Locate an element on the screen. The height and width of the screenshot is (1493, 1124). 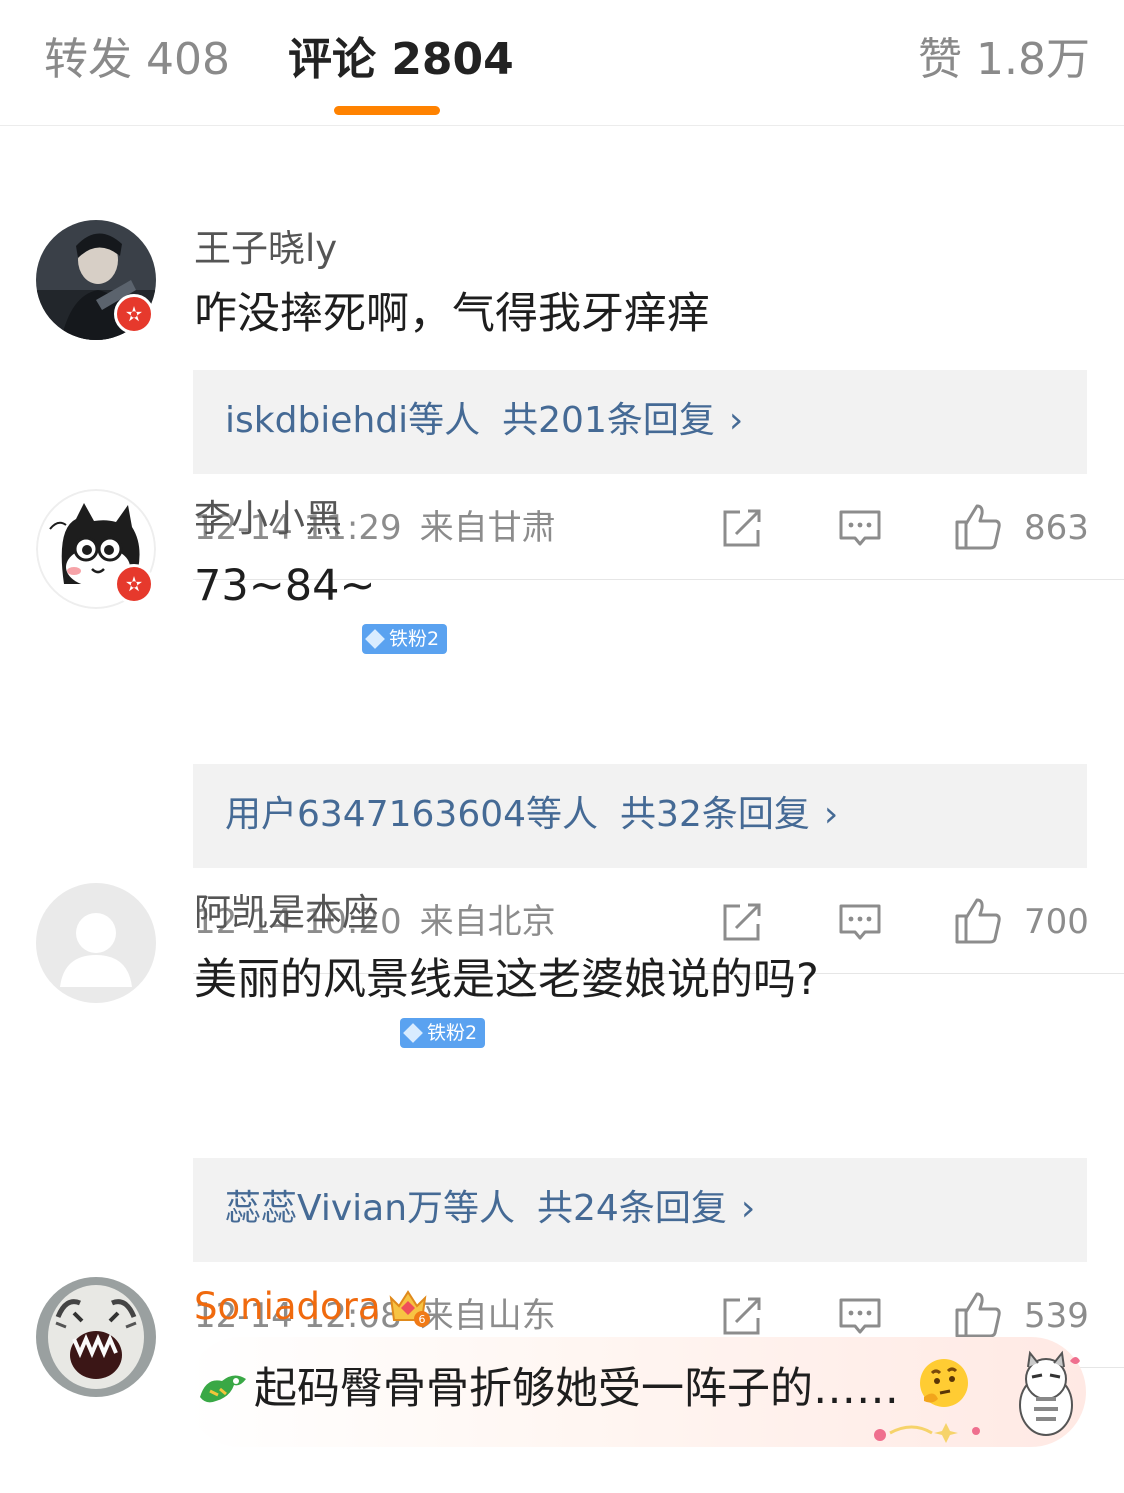
reply-count: 共32条回复 is located at coordinates (715, 814).